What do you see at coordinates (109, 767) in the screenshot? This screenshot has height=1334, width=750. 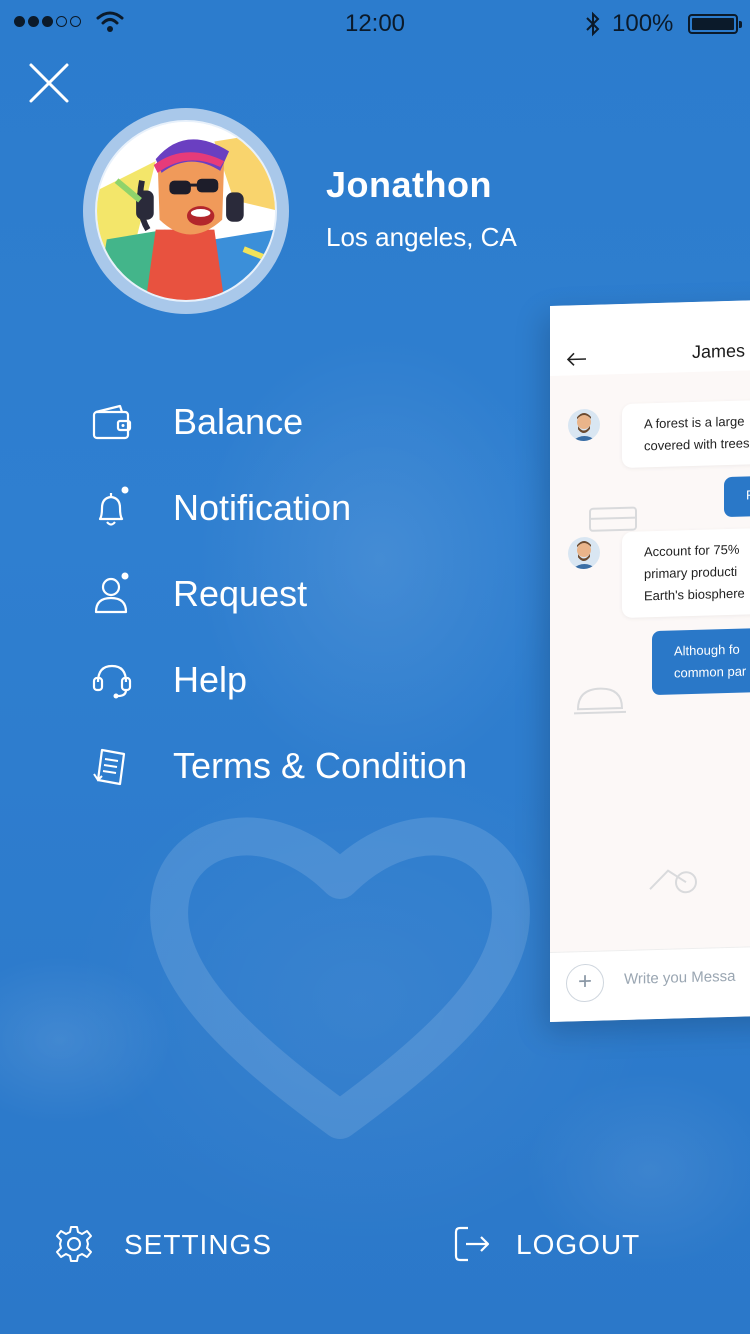 I see `document-icon` at bounding box center [109, 767].